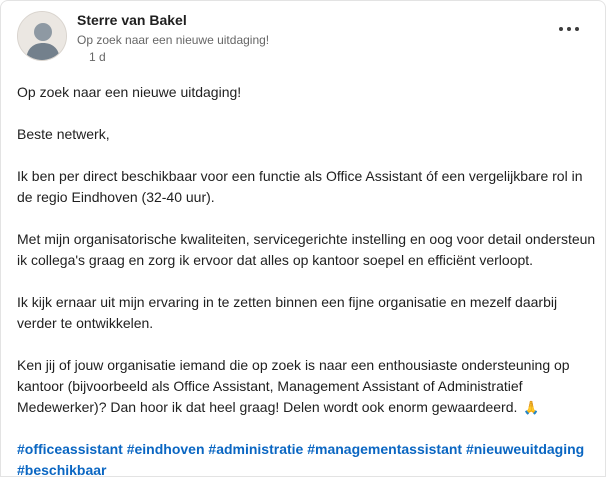  Describe the element at coordinates (97, 57) in the screenshot. I see `post-timestamp: 1 d` at that location.